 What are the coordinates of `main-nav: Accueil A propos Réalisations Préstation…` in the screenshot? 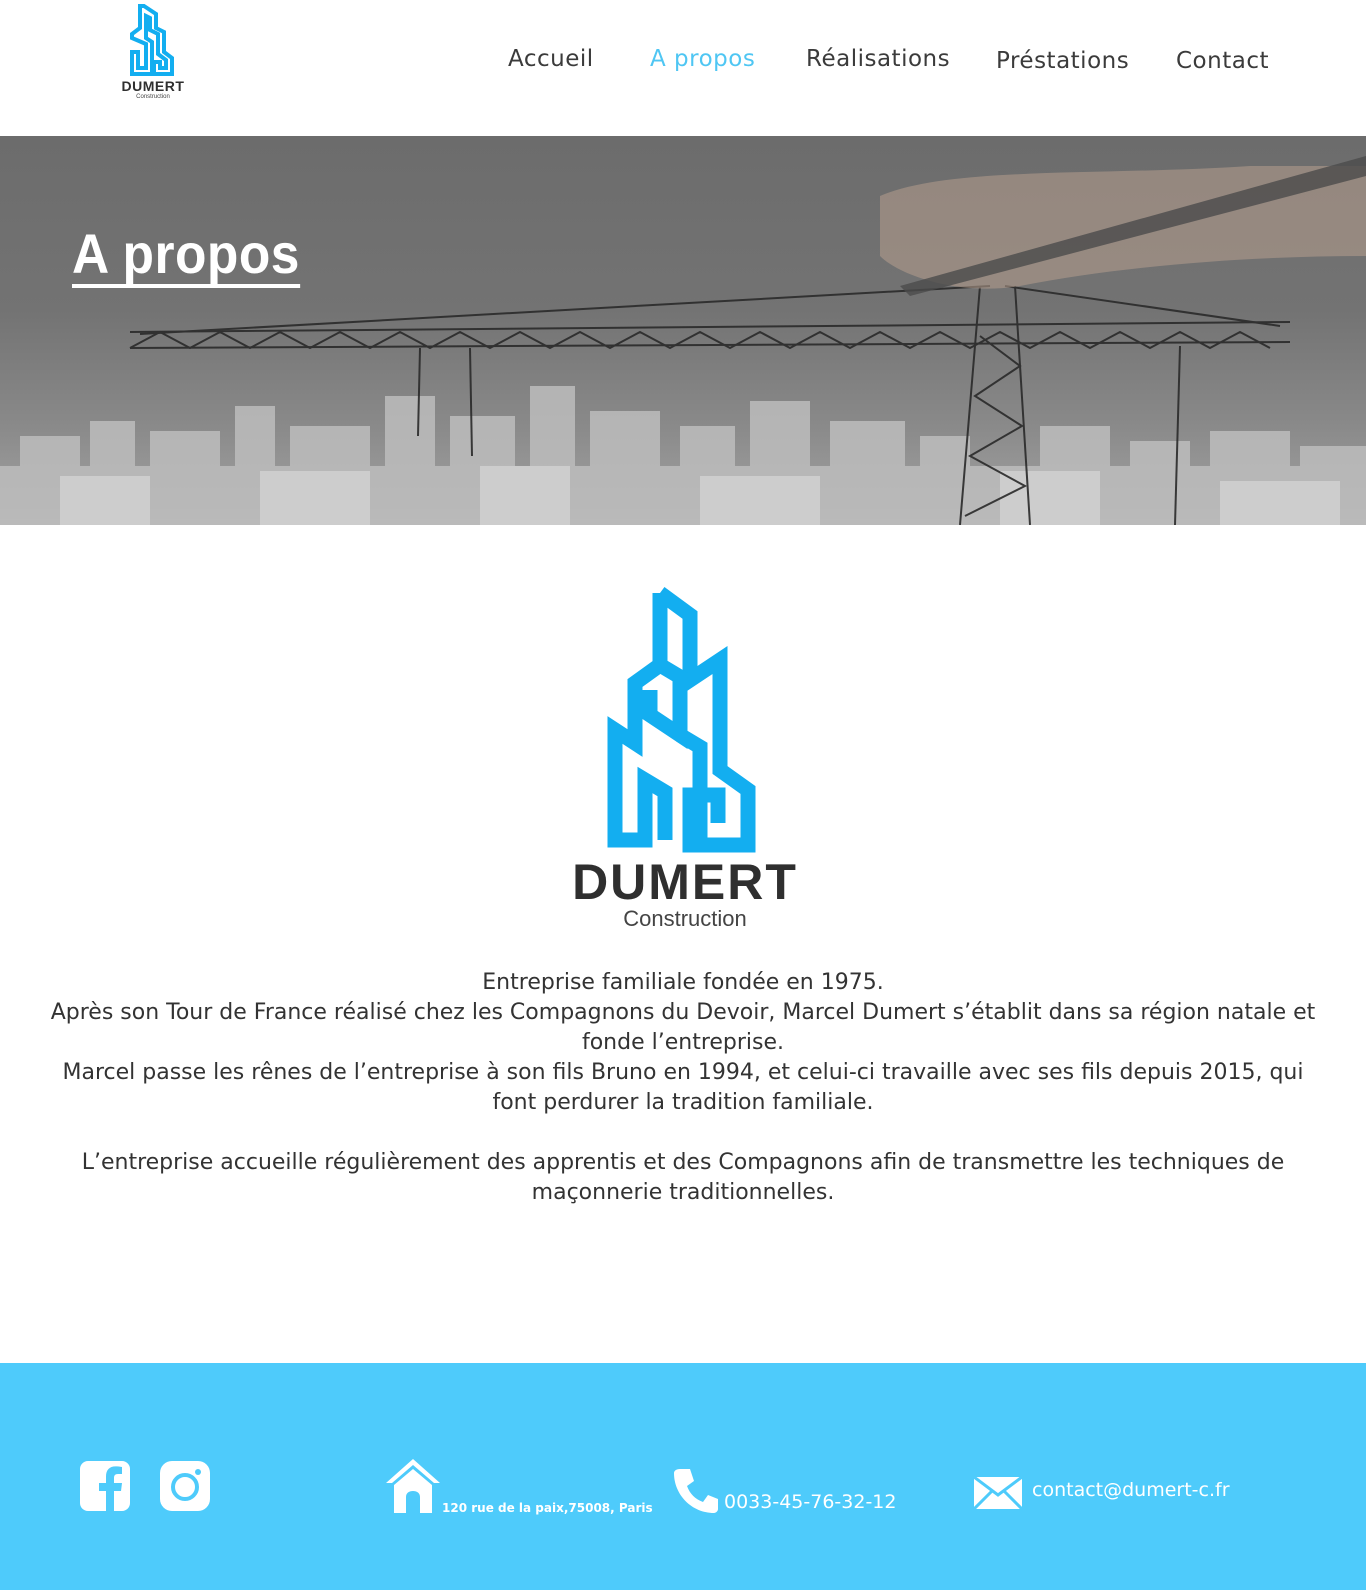 It's located at (683, 64).